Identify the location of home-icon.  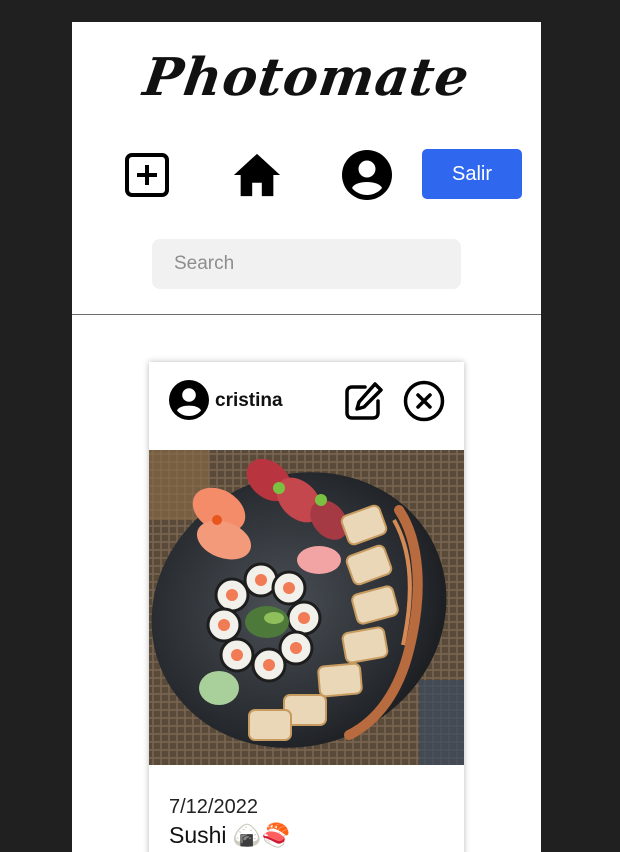
(257, 175).